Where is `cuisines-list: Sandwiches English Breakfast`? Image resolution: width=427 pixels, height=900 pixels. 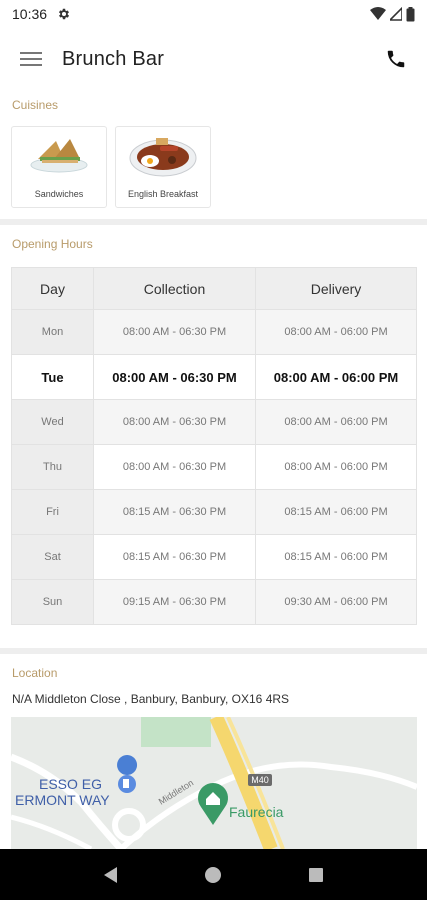 cuisines-list: Sandwiches English Breakfast is located at coordinates (111, 167).